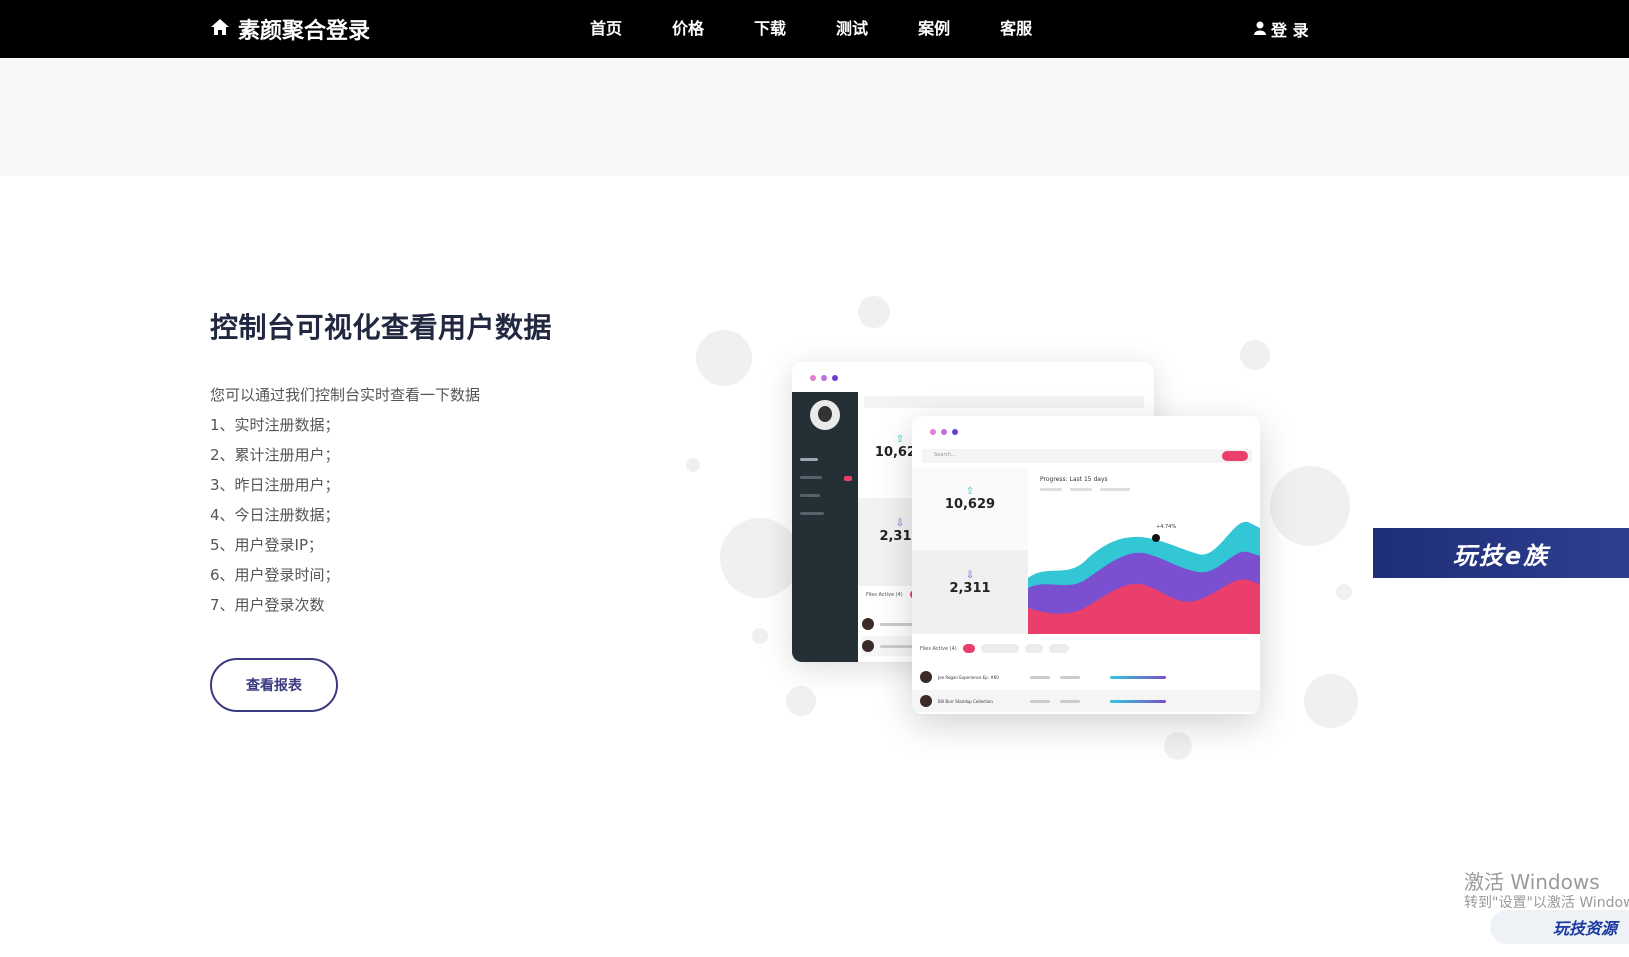 The height and width of the screenshot is (957, 1629). What do you see at coordinates (381, 327) in the screenshot?
I see `section-title: 控制台可视化查看用户数据` at bounding box center [381, 327].